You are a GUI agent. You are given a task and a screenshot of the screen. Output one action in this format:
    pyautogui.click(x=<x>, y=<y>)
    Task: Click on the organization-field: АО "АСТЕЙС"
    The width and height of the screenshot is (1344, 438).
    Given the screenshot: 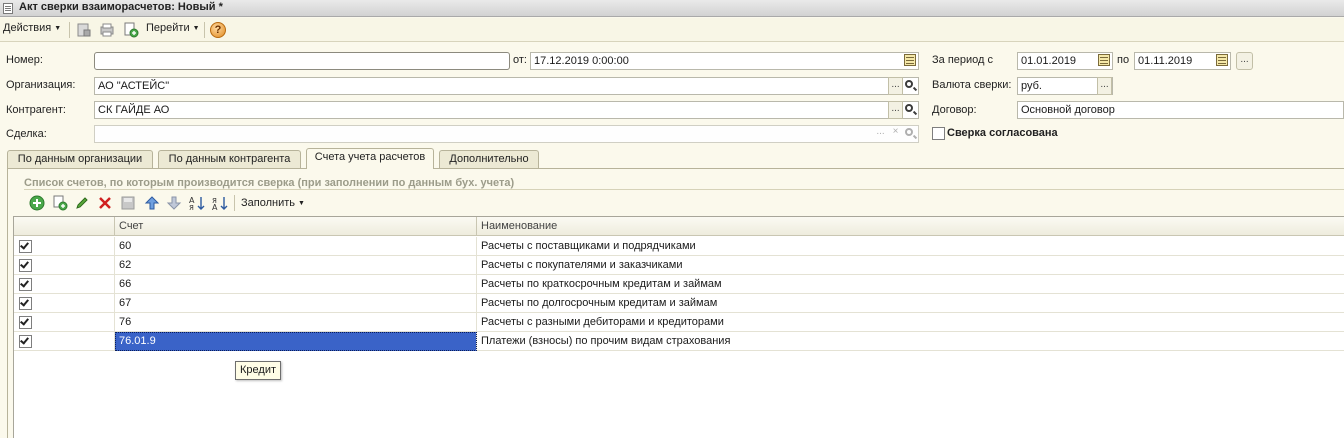 What is the action you would take?
    pyautogui.click(x=506, y=86)
    